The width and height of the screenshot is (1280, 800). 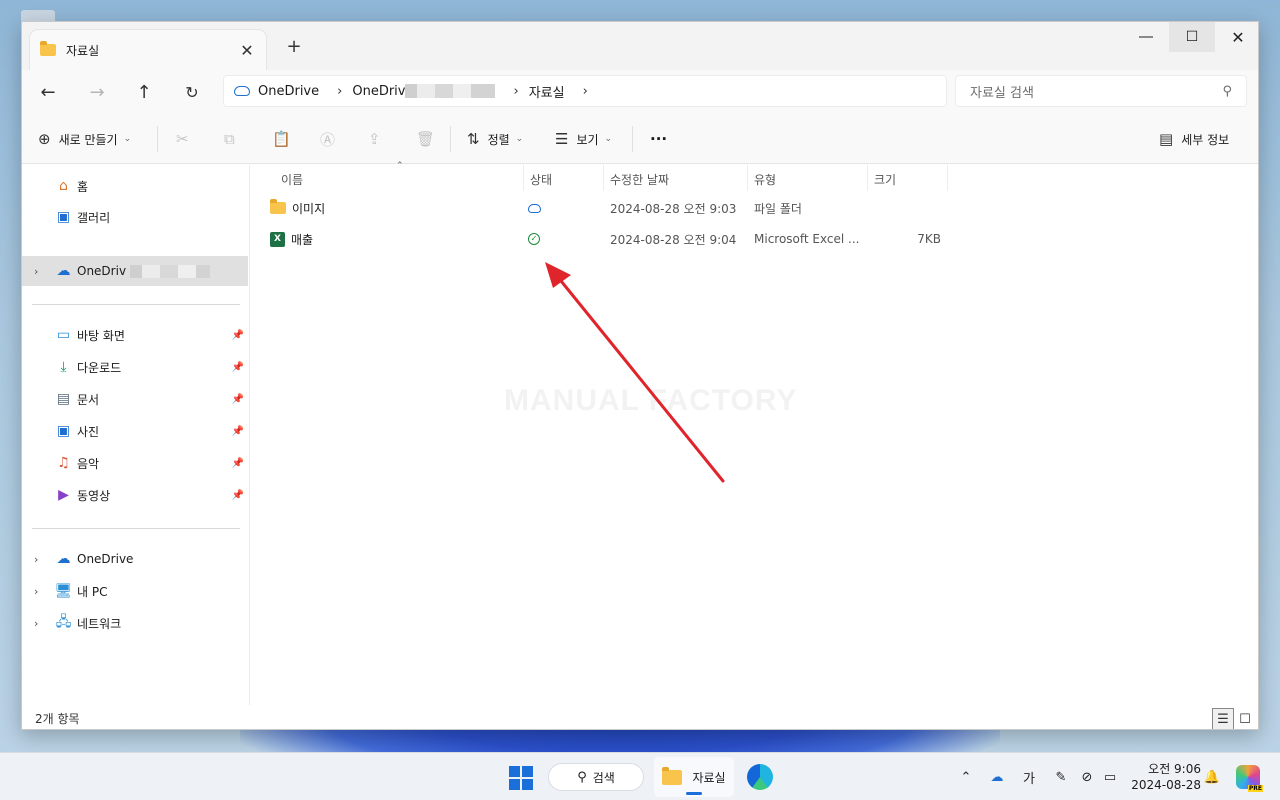 I want to click on onedrive-tray-icon: ☁, so click(x=997, y=777).